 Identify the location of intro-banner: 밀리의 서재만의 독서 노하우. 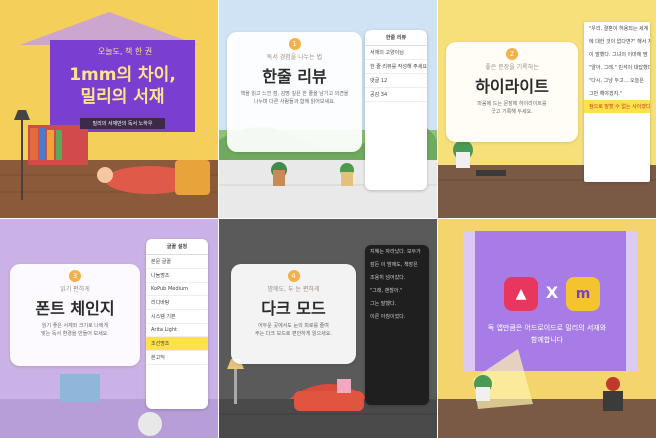
(122, 123).